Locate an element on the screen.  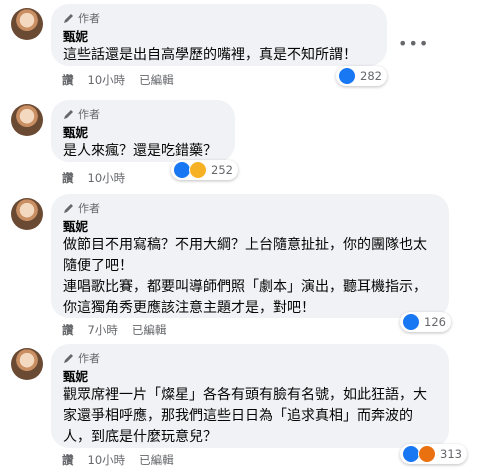
reaction-summary: 252 is located at coordinates (204, 170).